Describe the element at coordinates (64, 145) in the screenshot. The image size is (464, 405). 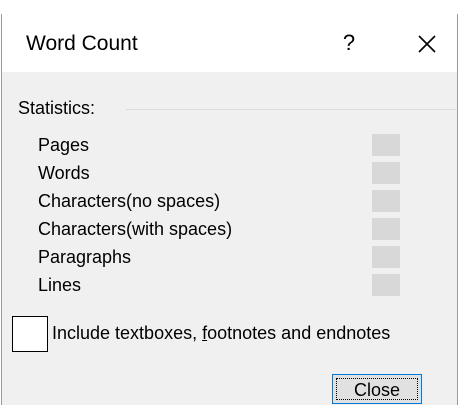
I see `stat-label-pages: Pages` at that location.